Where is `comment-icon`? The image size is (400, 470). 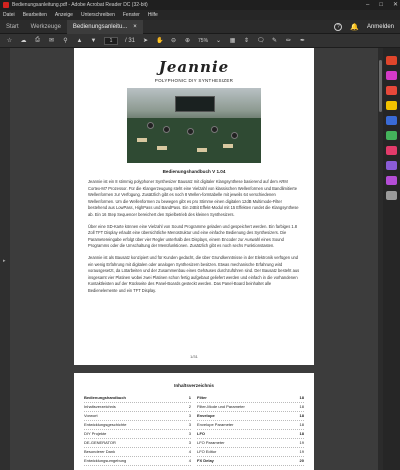
comment-icon is located at coordinates (391, 105).